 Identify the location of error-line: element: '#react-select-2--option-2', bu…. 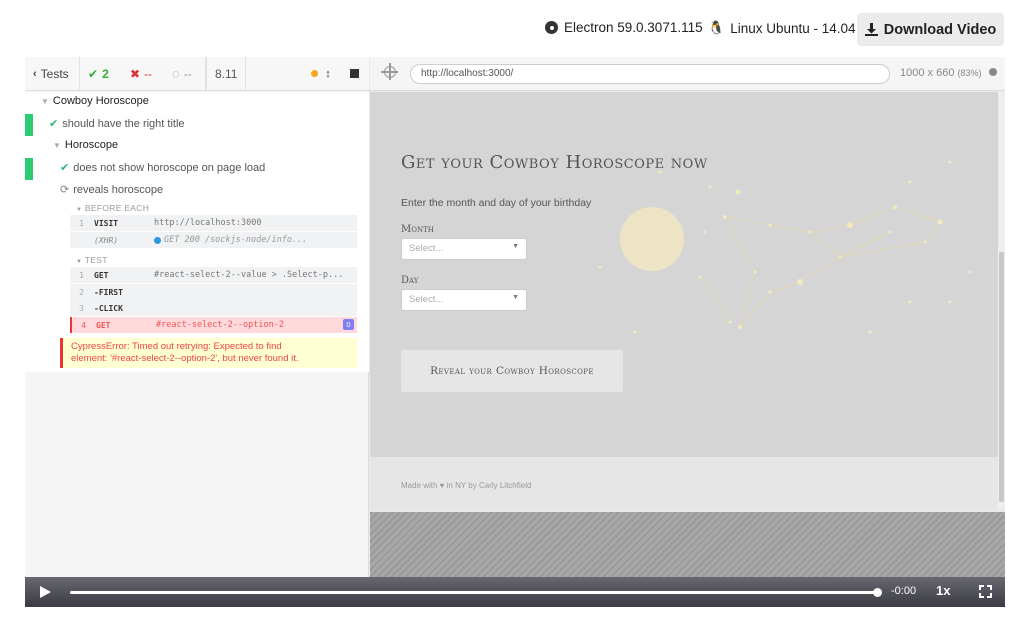
(185, 358).